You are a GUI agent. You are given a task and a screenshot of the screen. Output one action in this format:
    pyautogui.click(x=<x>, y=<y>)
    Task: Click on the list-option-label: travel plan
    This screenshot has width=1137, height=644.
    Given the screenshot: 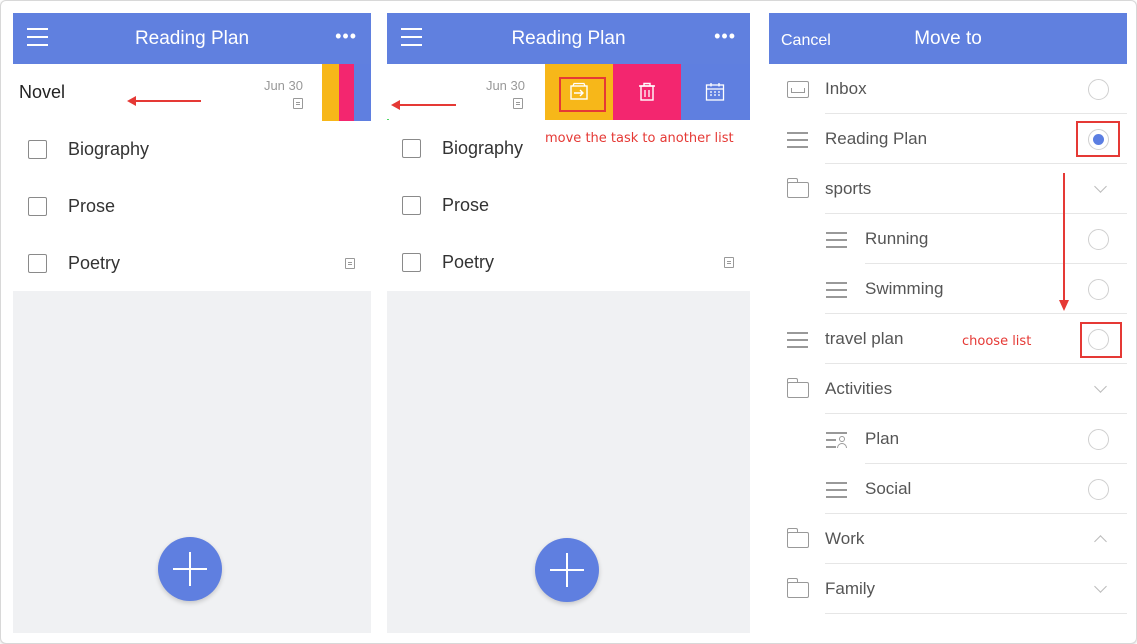 What is the action you would take?
    pyautogui.click(x=864, y=338)
    